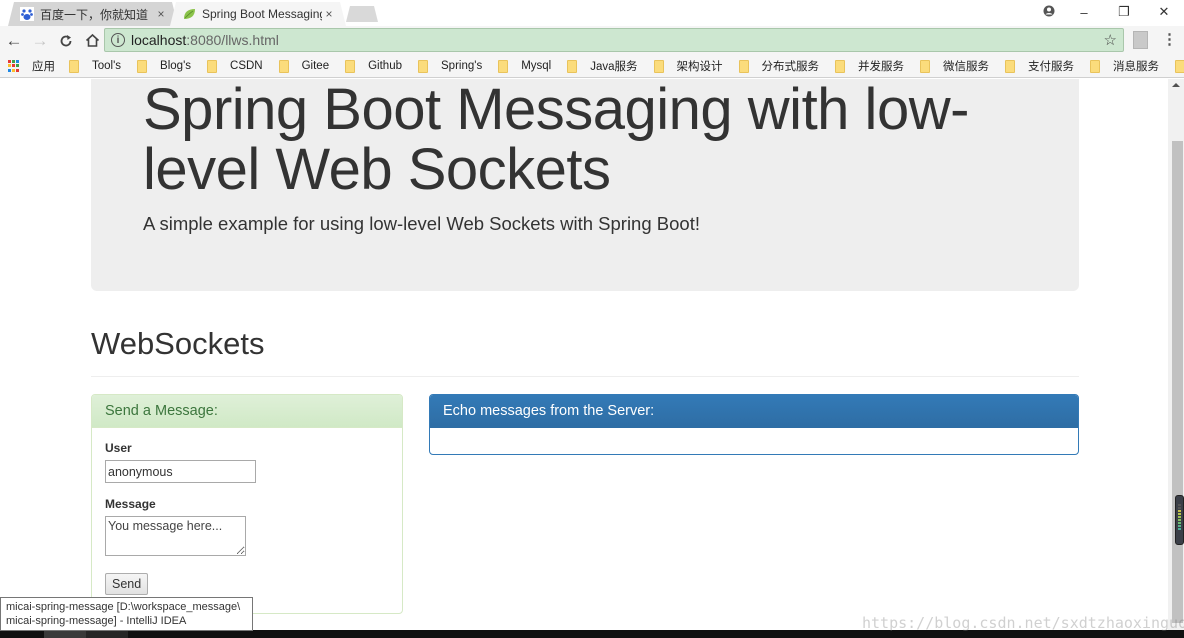 The width and height of the screenshot is (1184, 638). What do you see at coordinates (14, 41) in the screenshot?
I see `back-button: ←` at bounding box center [14, 41].